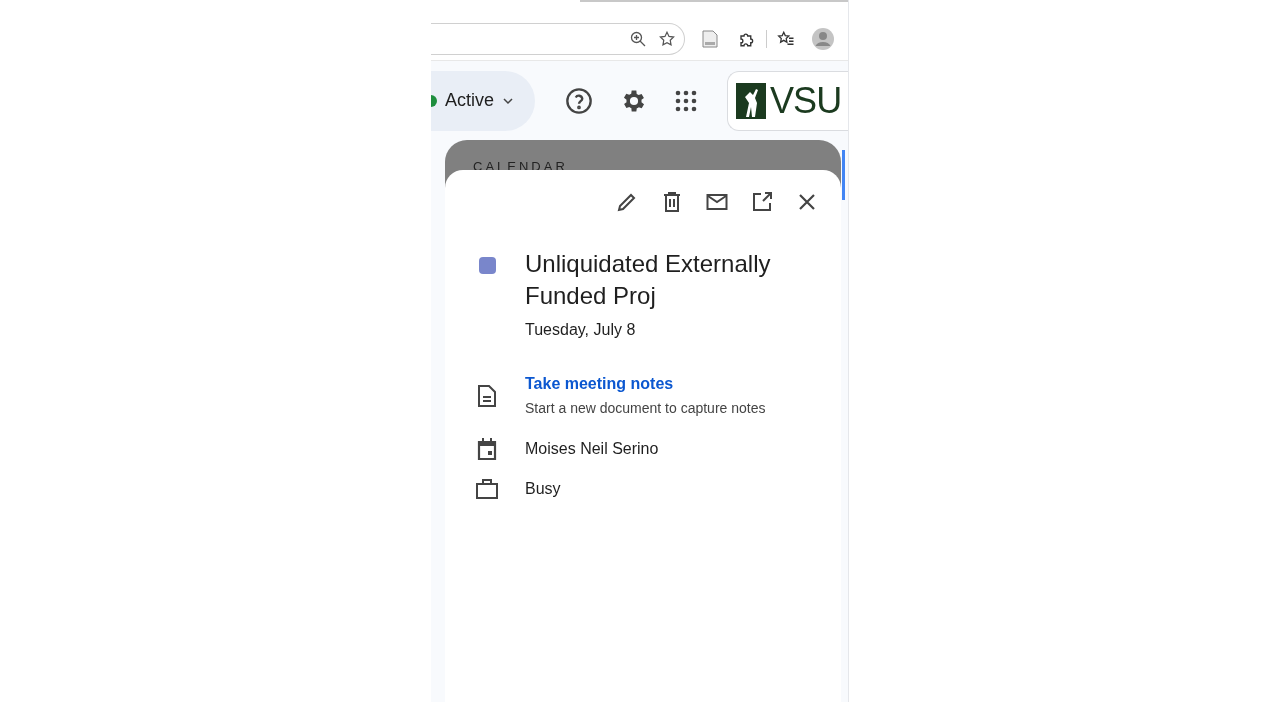 The width and height of the screenshot is (1280, 720). Describe the element at coordinates (751, 100) in the screenshot. I see `logo-icon` at that location.